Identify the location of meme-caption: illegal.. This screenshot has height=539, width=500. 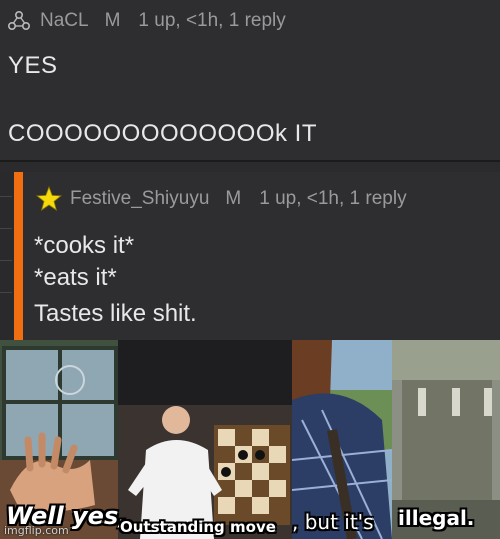
(436, 518).